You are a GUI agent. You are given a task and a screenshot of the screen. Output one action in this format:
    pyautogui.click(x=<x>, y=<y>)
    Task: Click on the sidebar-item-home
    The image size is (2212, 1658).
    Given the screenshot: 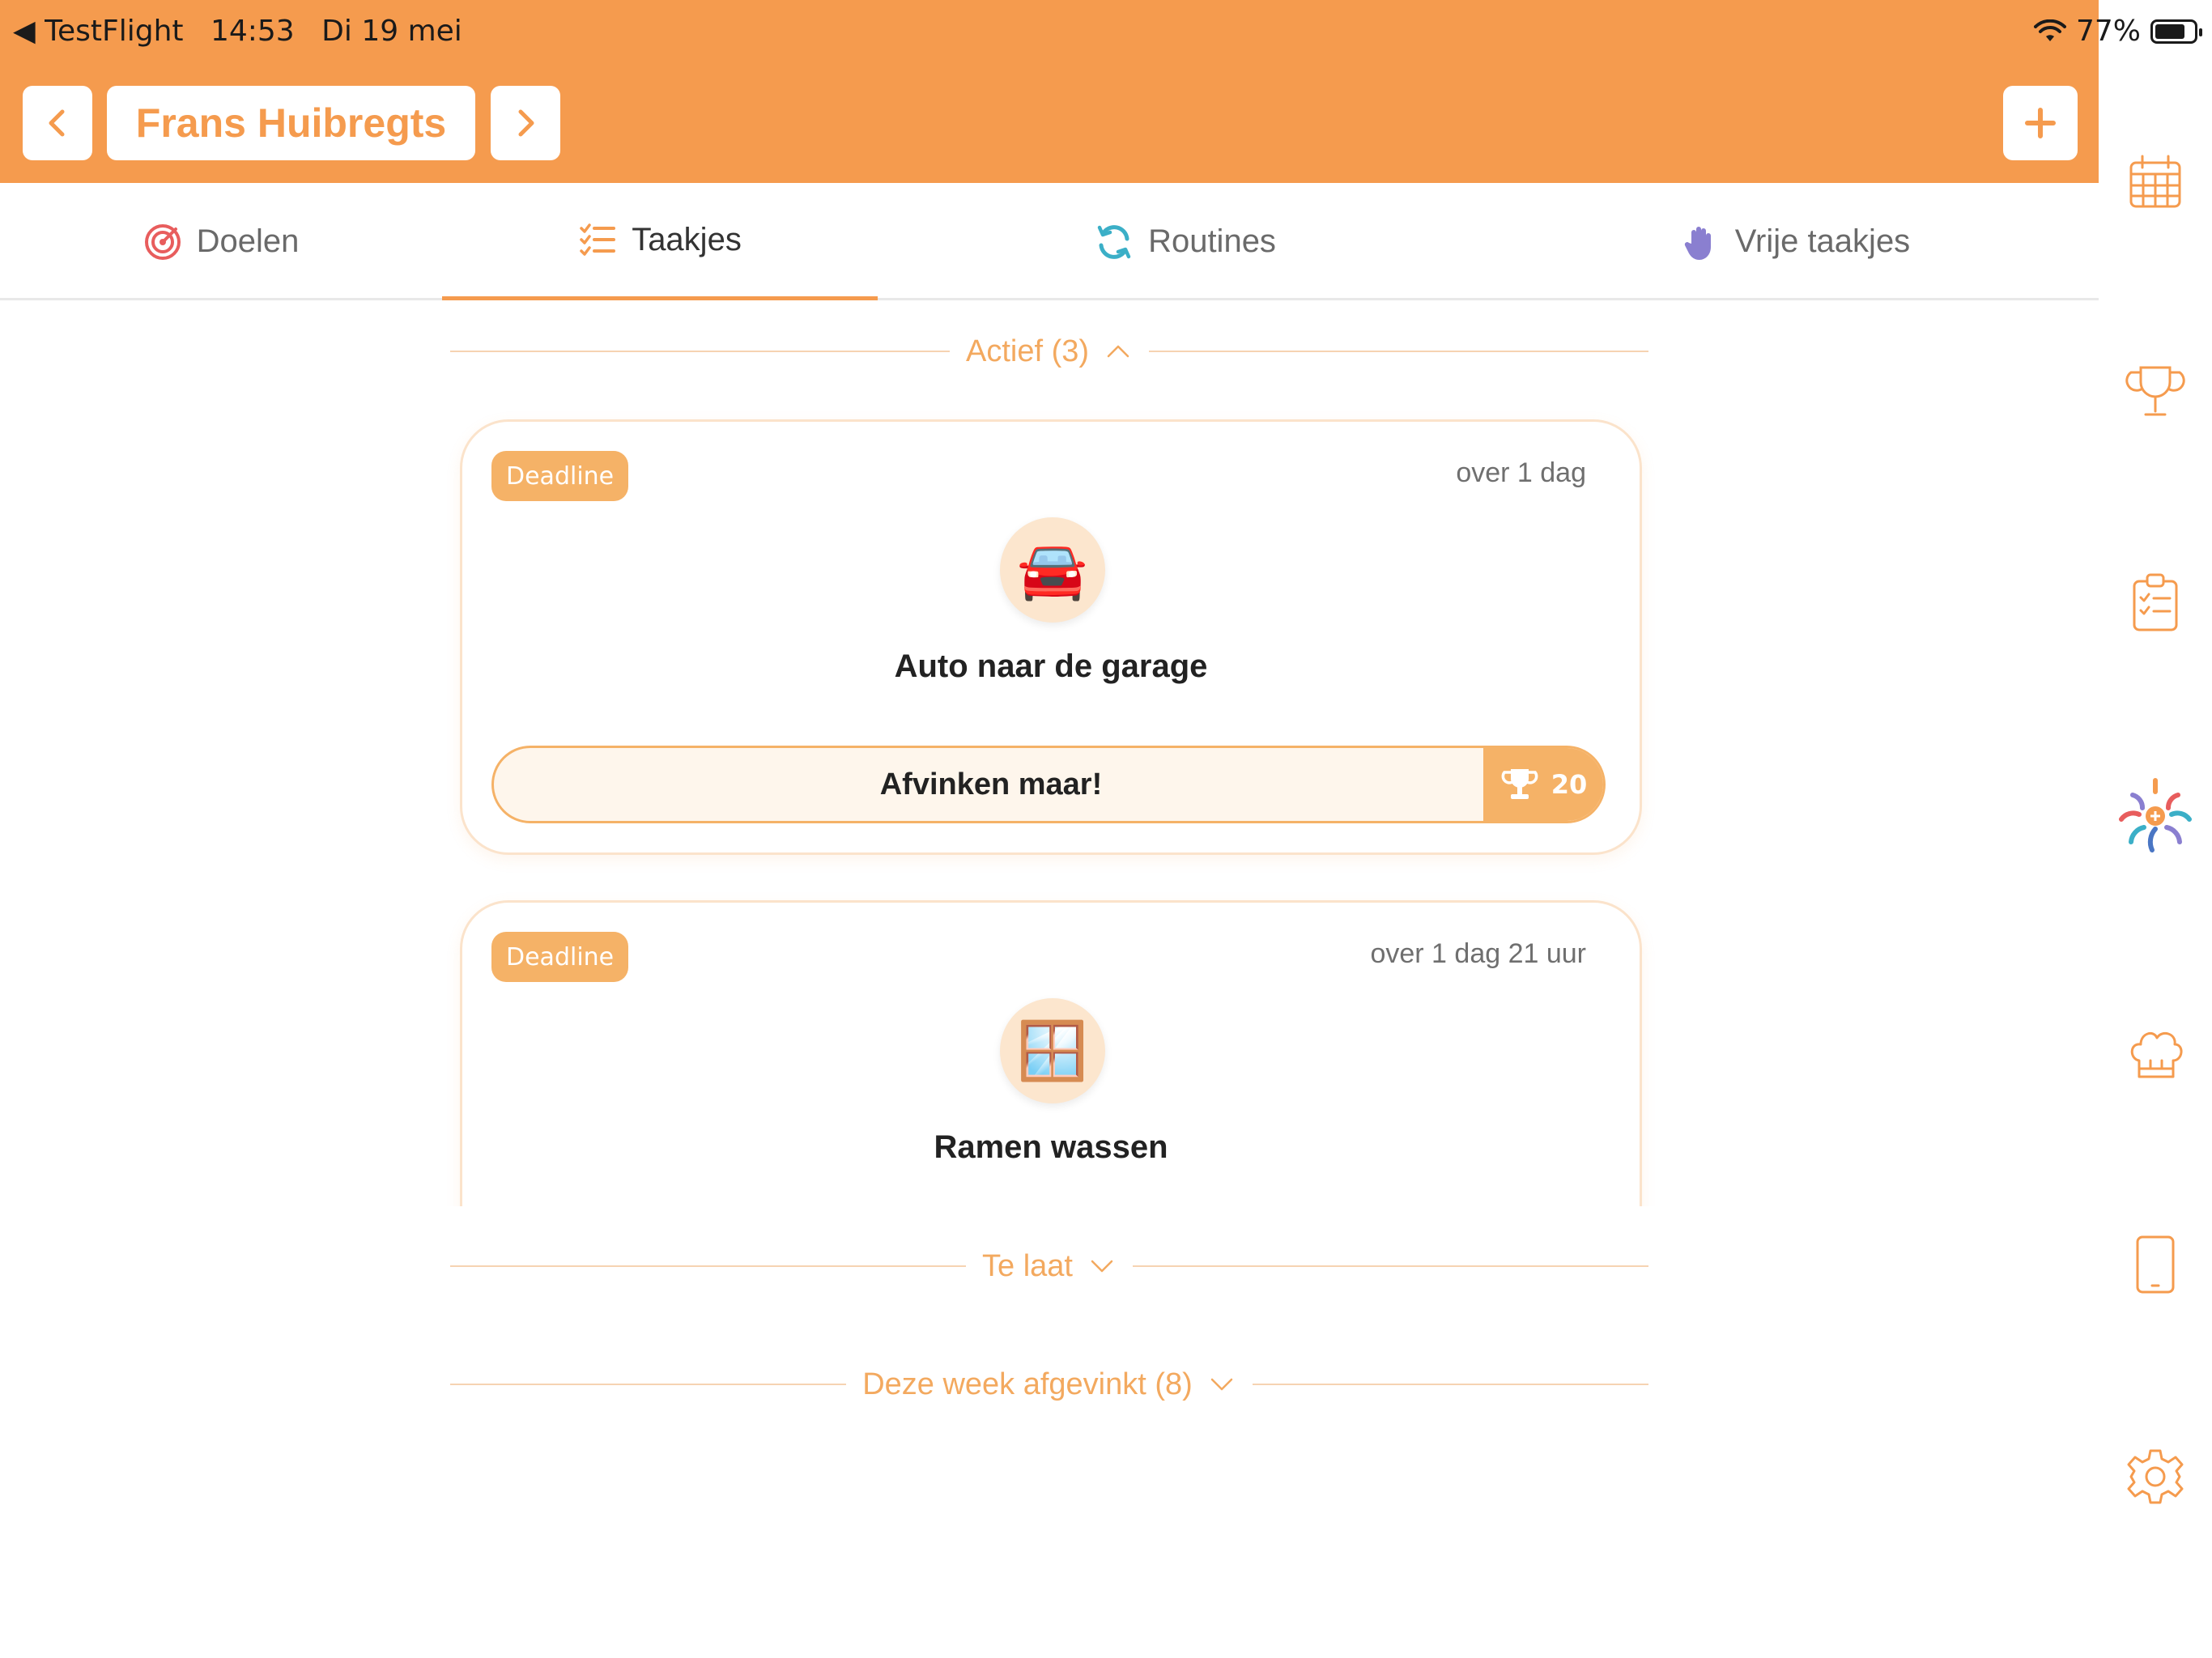 What is the action you would take?
    pyautogui.click(x=2155, y=816)
    